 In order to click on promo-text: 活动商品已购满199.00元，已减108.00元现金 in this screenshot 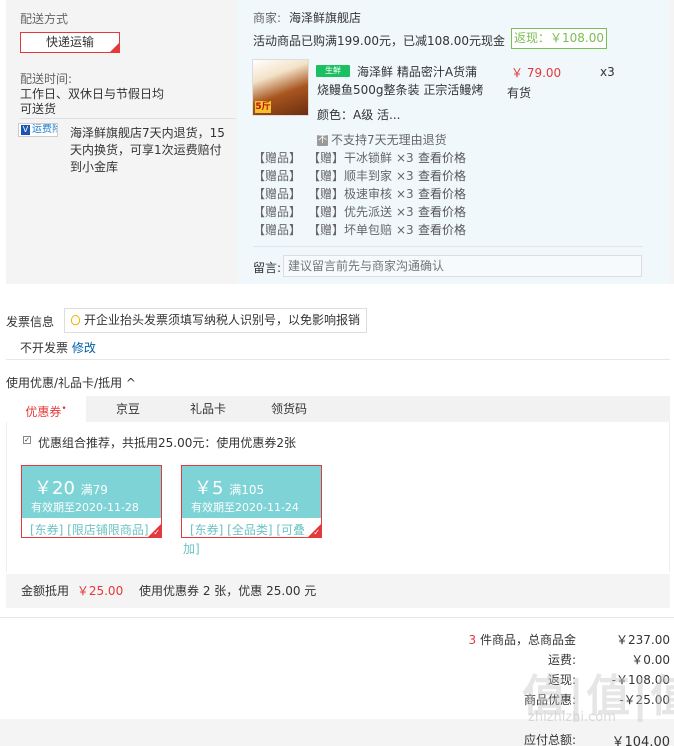, I will do `click(379, 41)`.